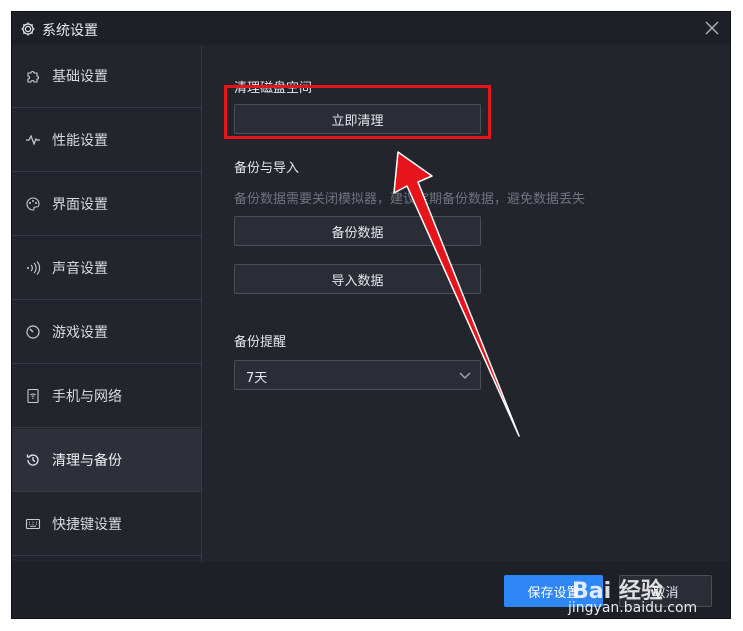  I want to click on history-icon, so click(32, 460).